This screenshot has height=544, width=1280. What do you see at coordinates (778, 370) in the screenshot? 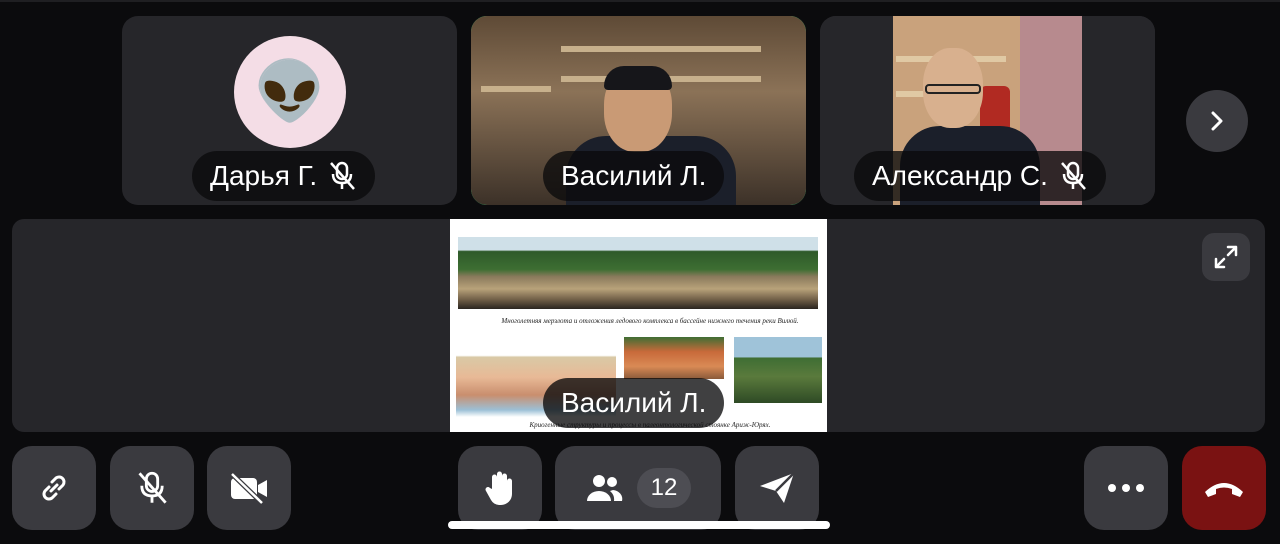
I see `aerial-photo` at bounding box center [778, 370].